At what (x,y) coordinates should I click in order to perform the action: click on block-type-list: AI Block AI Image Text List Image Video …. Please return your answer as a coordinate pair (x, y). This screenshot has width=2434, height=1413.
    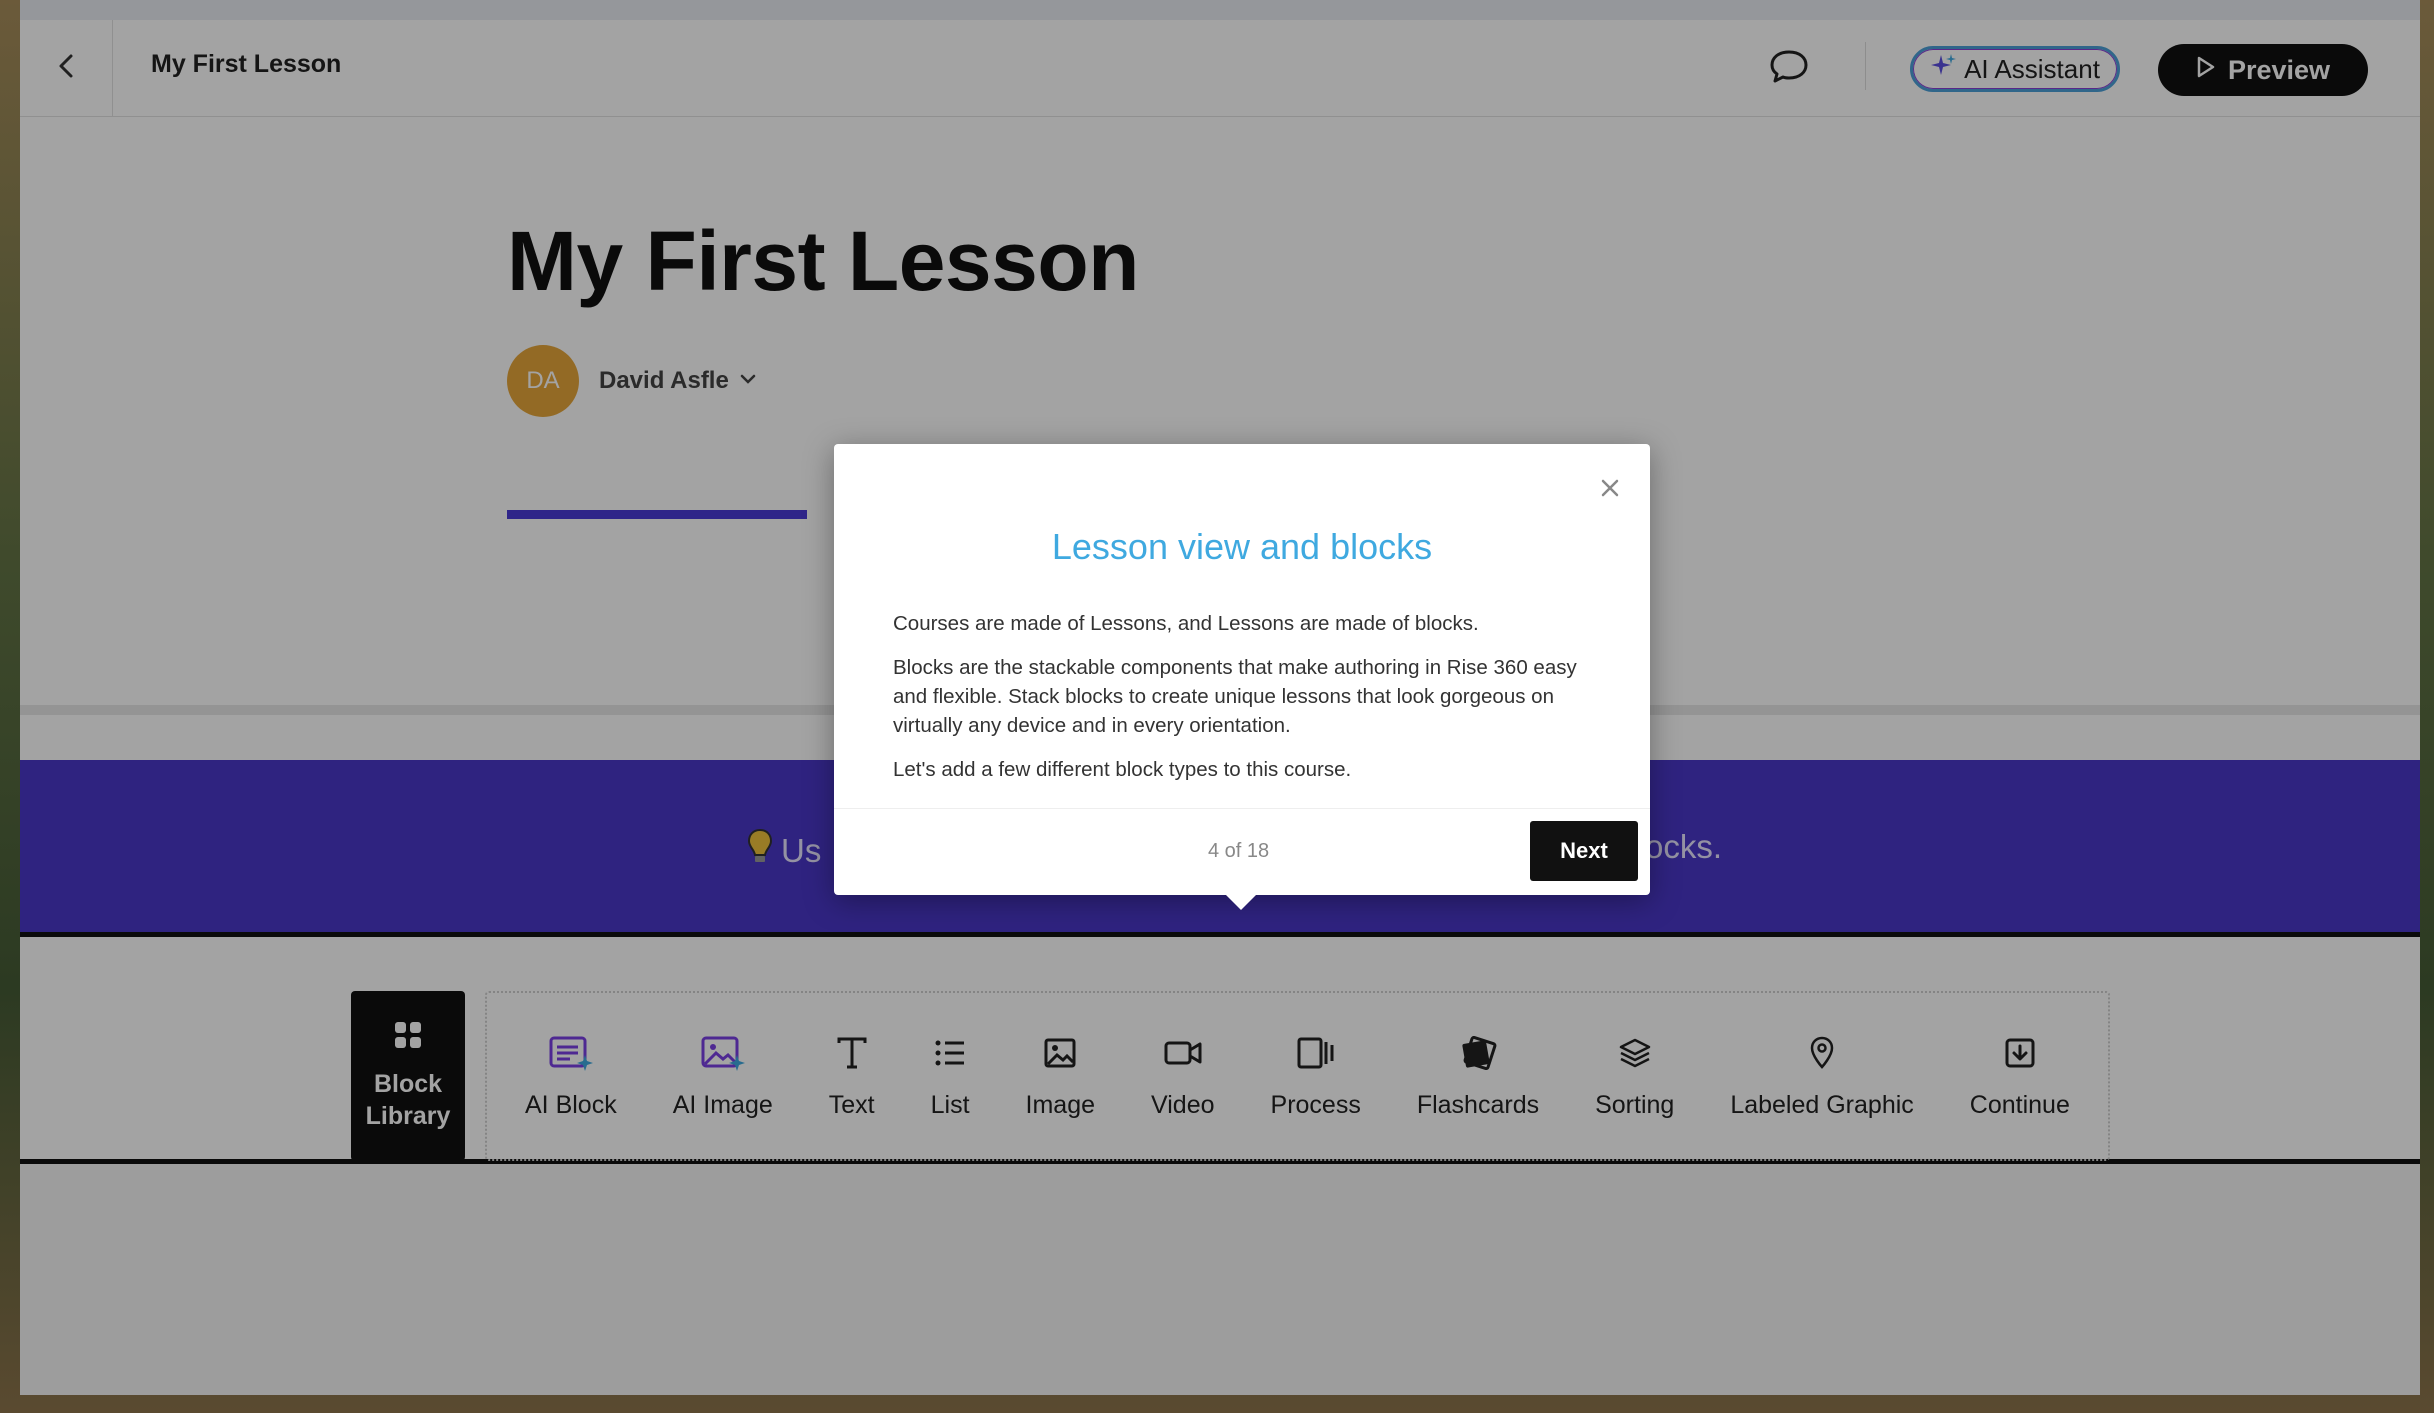
    Looking at the image, I should click on (1297, 1076).